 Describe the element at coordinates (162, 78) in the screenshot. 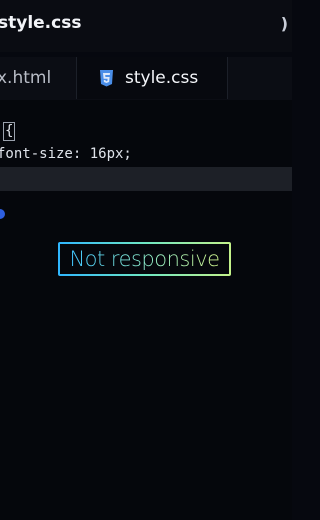

I see `tab-style-css-label: style.css` at that location.